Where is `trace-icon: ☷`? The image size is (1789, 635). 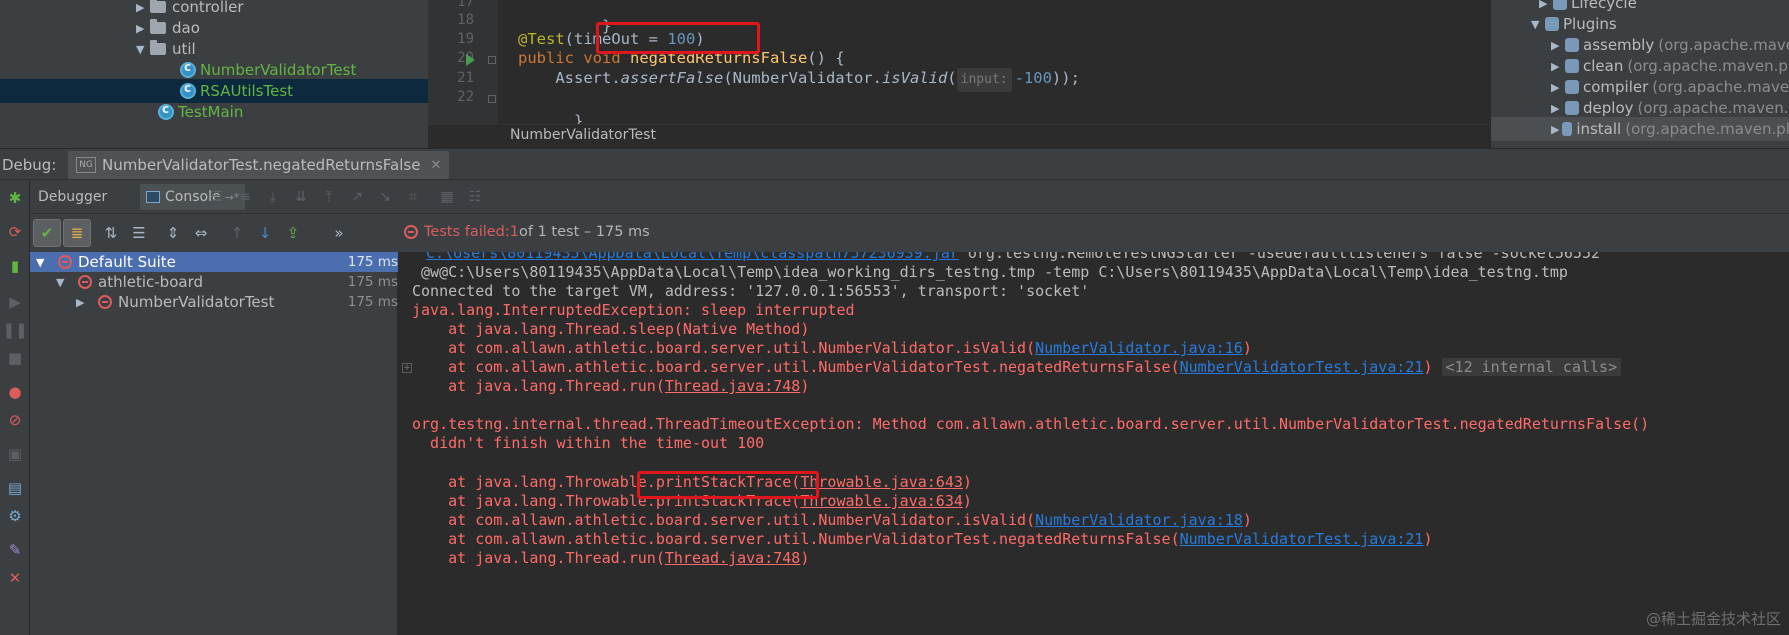 trace-icon: ☷ is located at coordinates (475, 197).